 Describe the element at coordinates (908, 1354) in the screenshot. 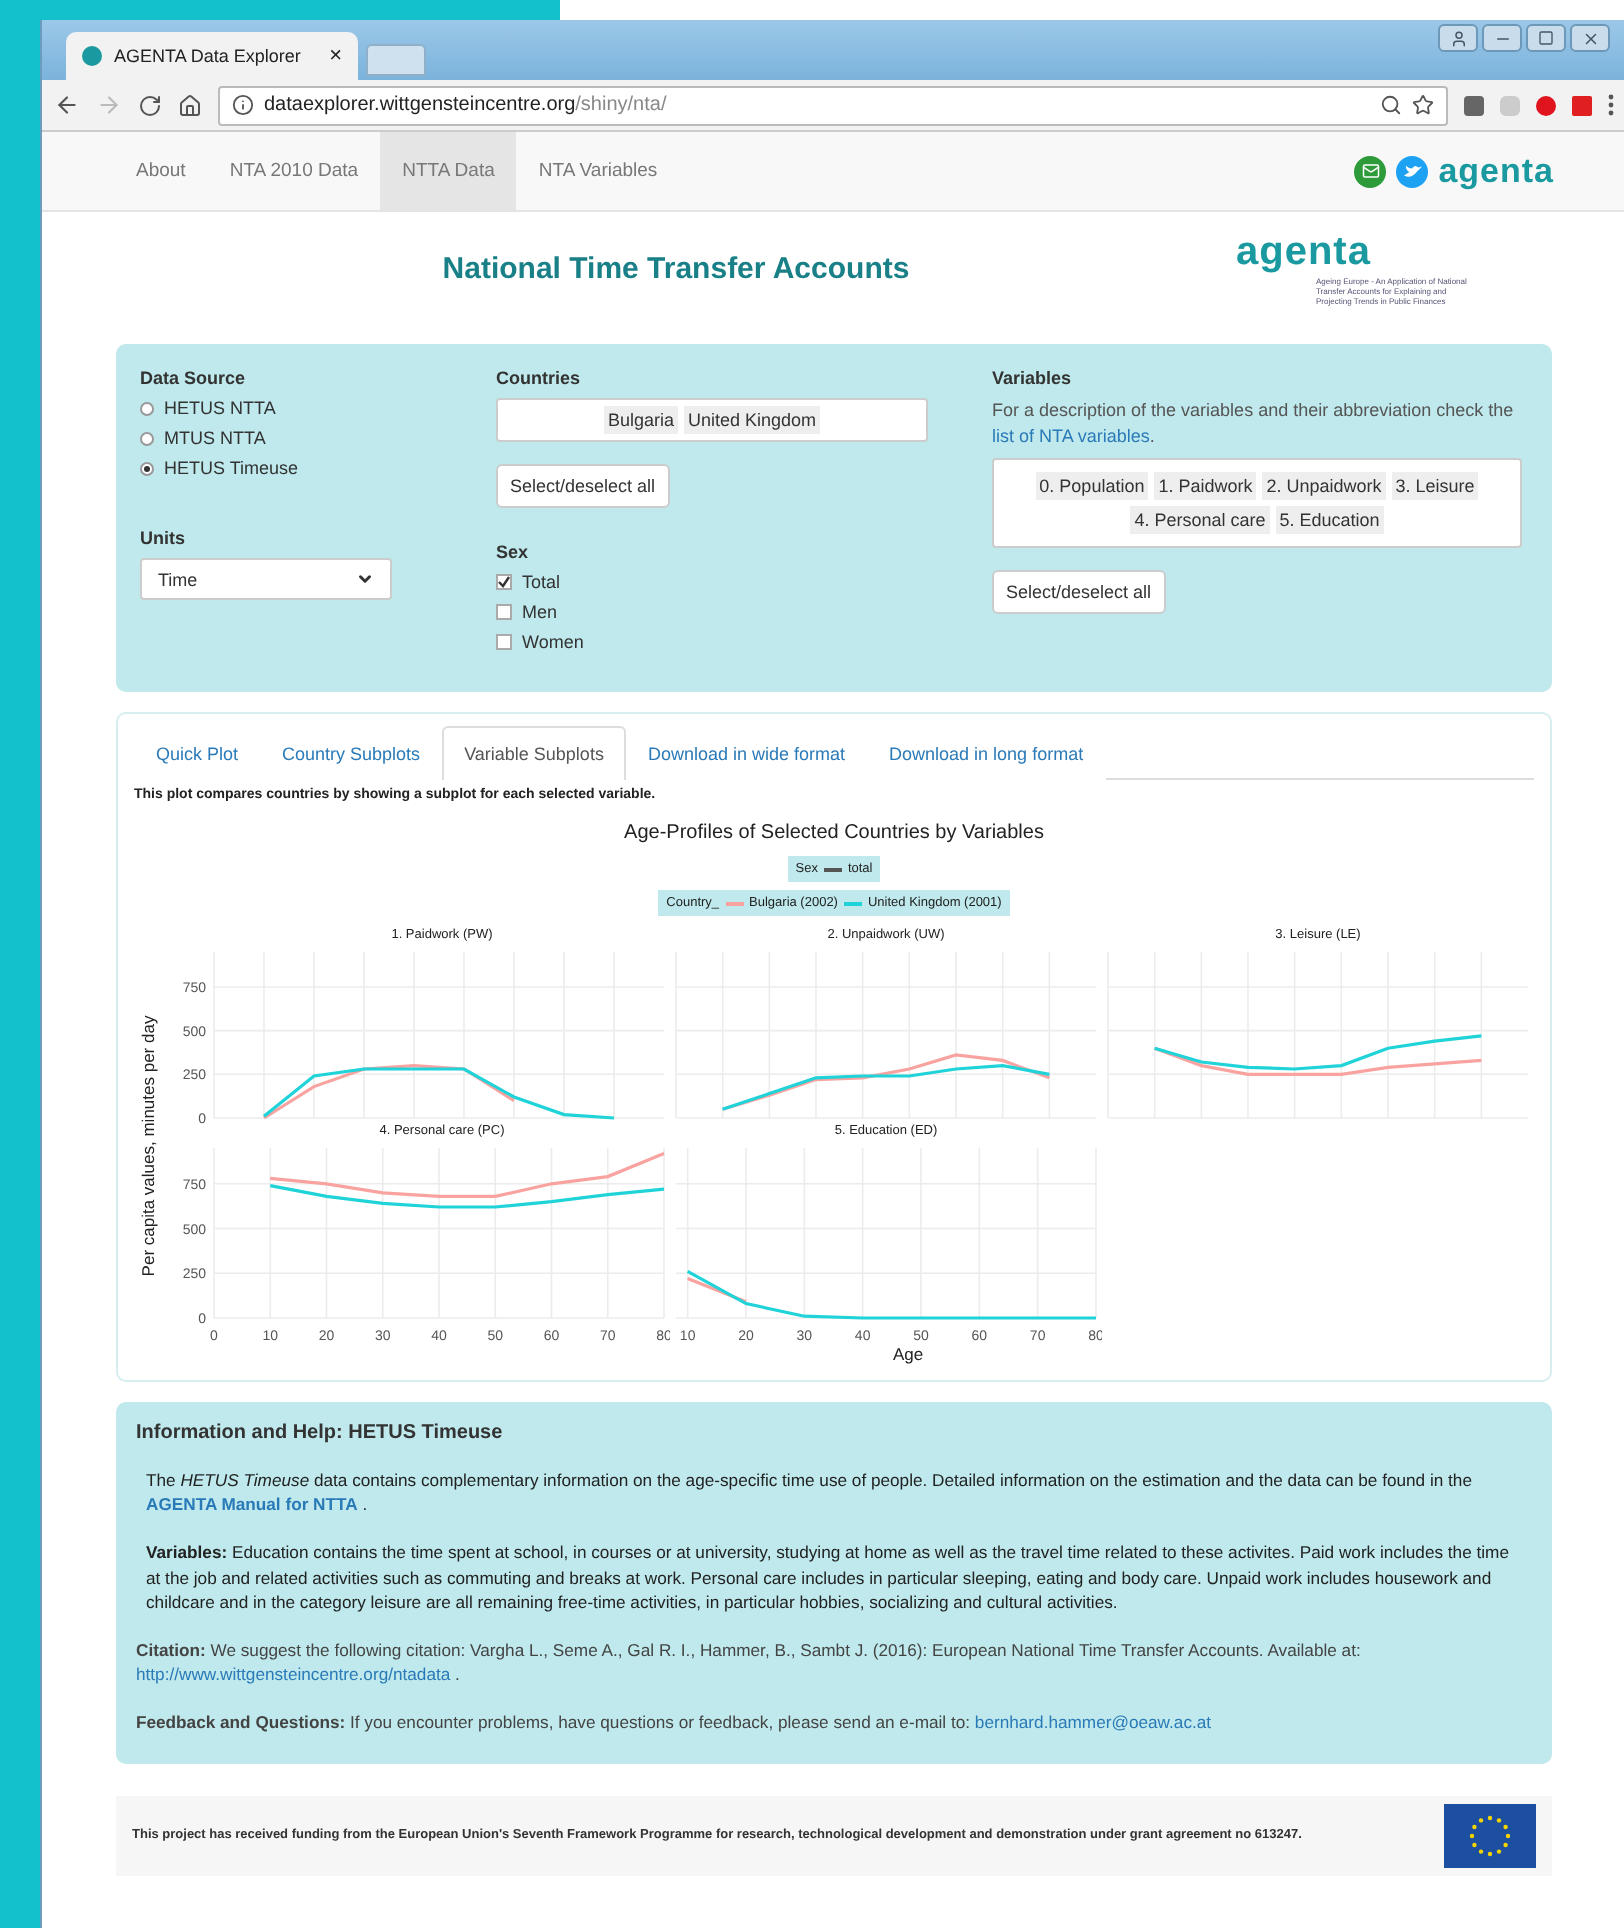

I see `axis-title: Age` at that location.